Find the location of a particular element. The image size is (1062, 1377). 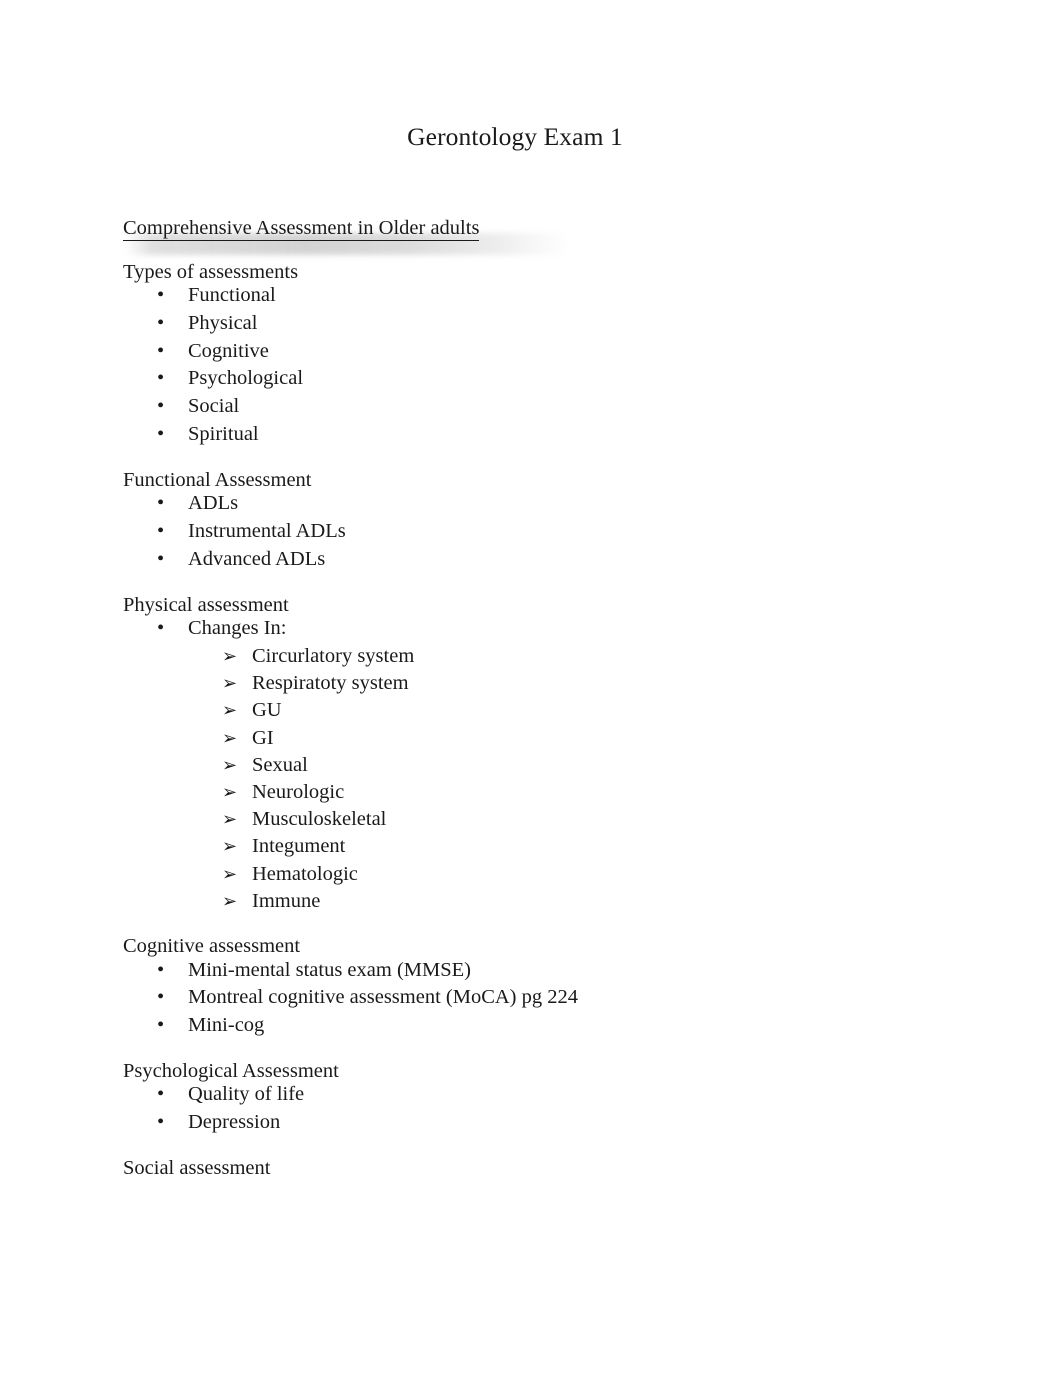

heading-underline-wrapper: Comprehensive Assessment in Older adults is located at coordinates (349, 236).